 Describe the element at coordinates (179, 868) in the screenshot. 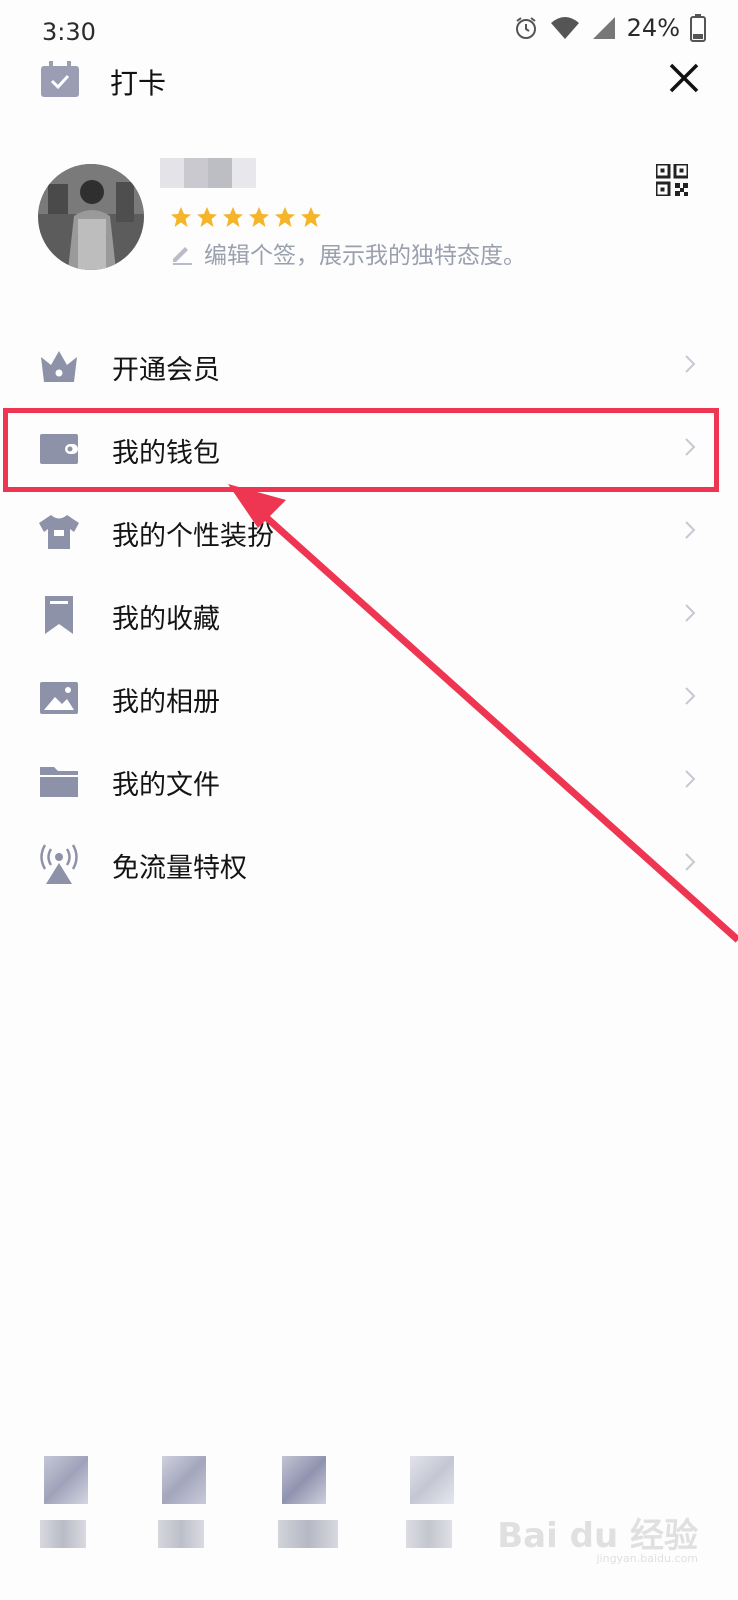

I see `menu-label: 免流量特权` at that location.